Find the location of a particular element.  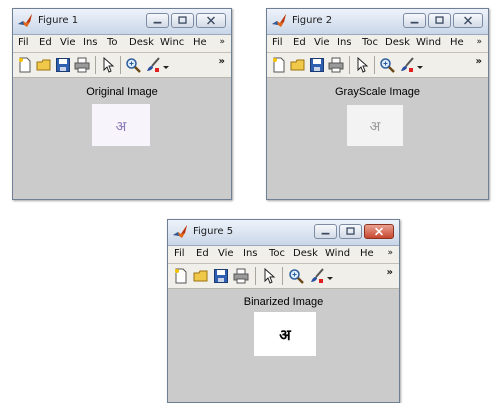

menu-tools: To is located at coordinates (112, 42).